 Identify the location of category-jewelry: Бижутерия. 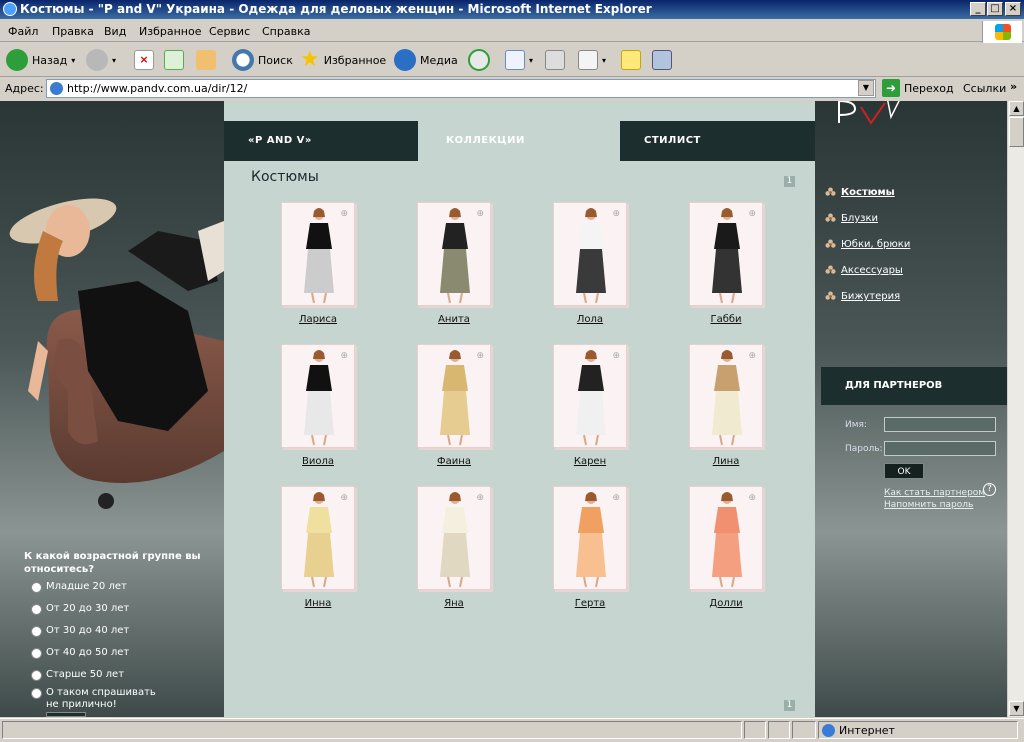
(862, 296).